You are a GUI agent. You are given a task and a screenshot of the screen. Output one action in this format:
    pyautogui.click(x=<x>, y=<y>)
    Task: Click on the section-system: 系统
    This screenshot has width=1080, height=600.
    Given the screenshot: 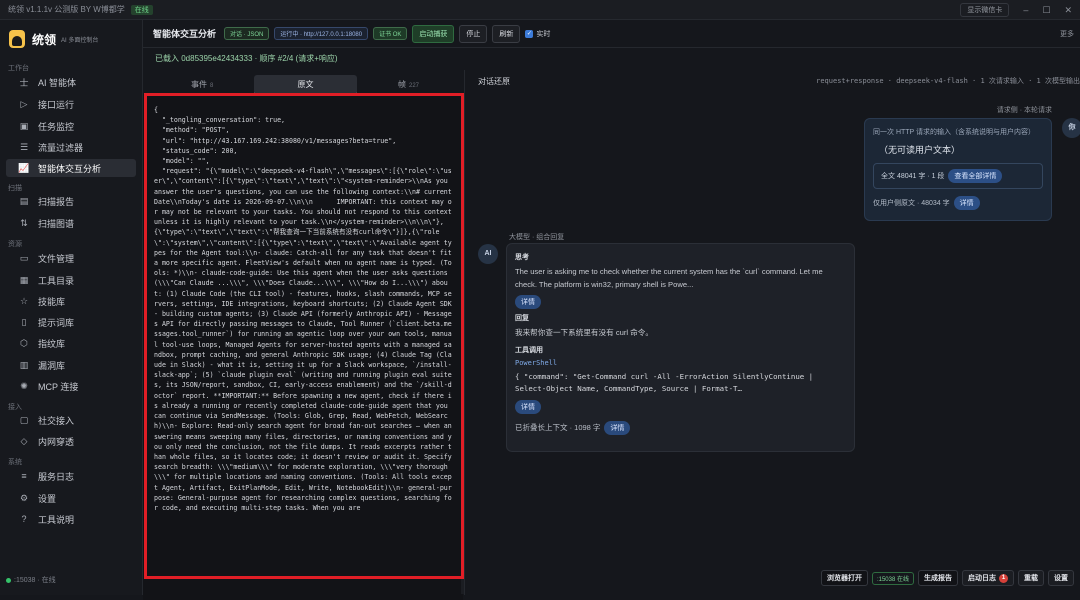 What is the action you would take?
    pyautogui.click(x=15, y=462)
    